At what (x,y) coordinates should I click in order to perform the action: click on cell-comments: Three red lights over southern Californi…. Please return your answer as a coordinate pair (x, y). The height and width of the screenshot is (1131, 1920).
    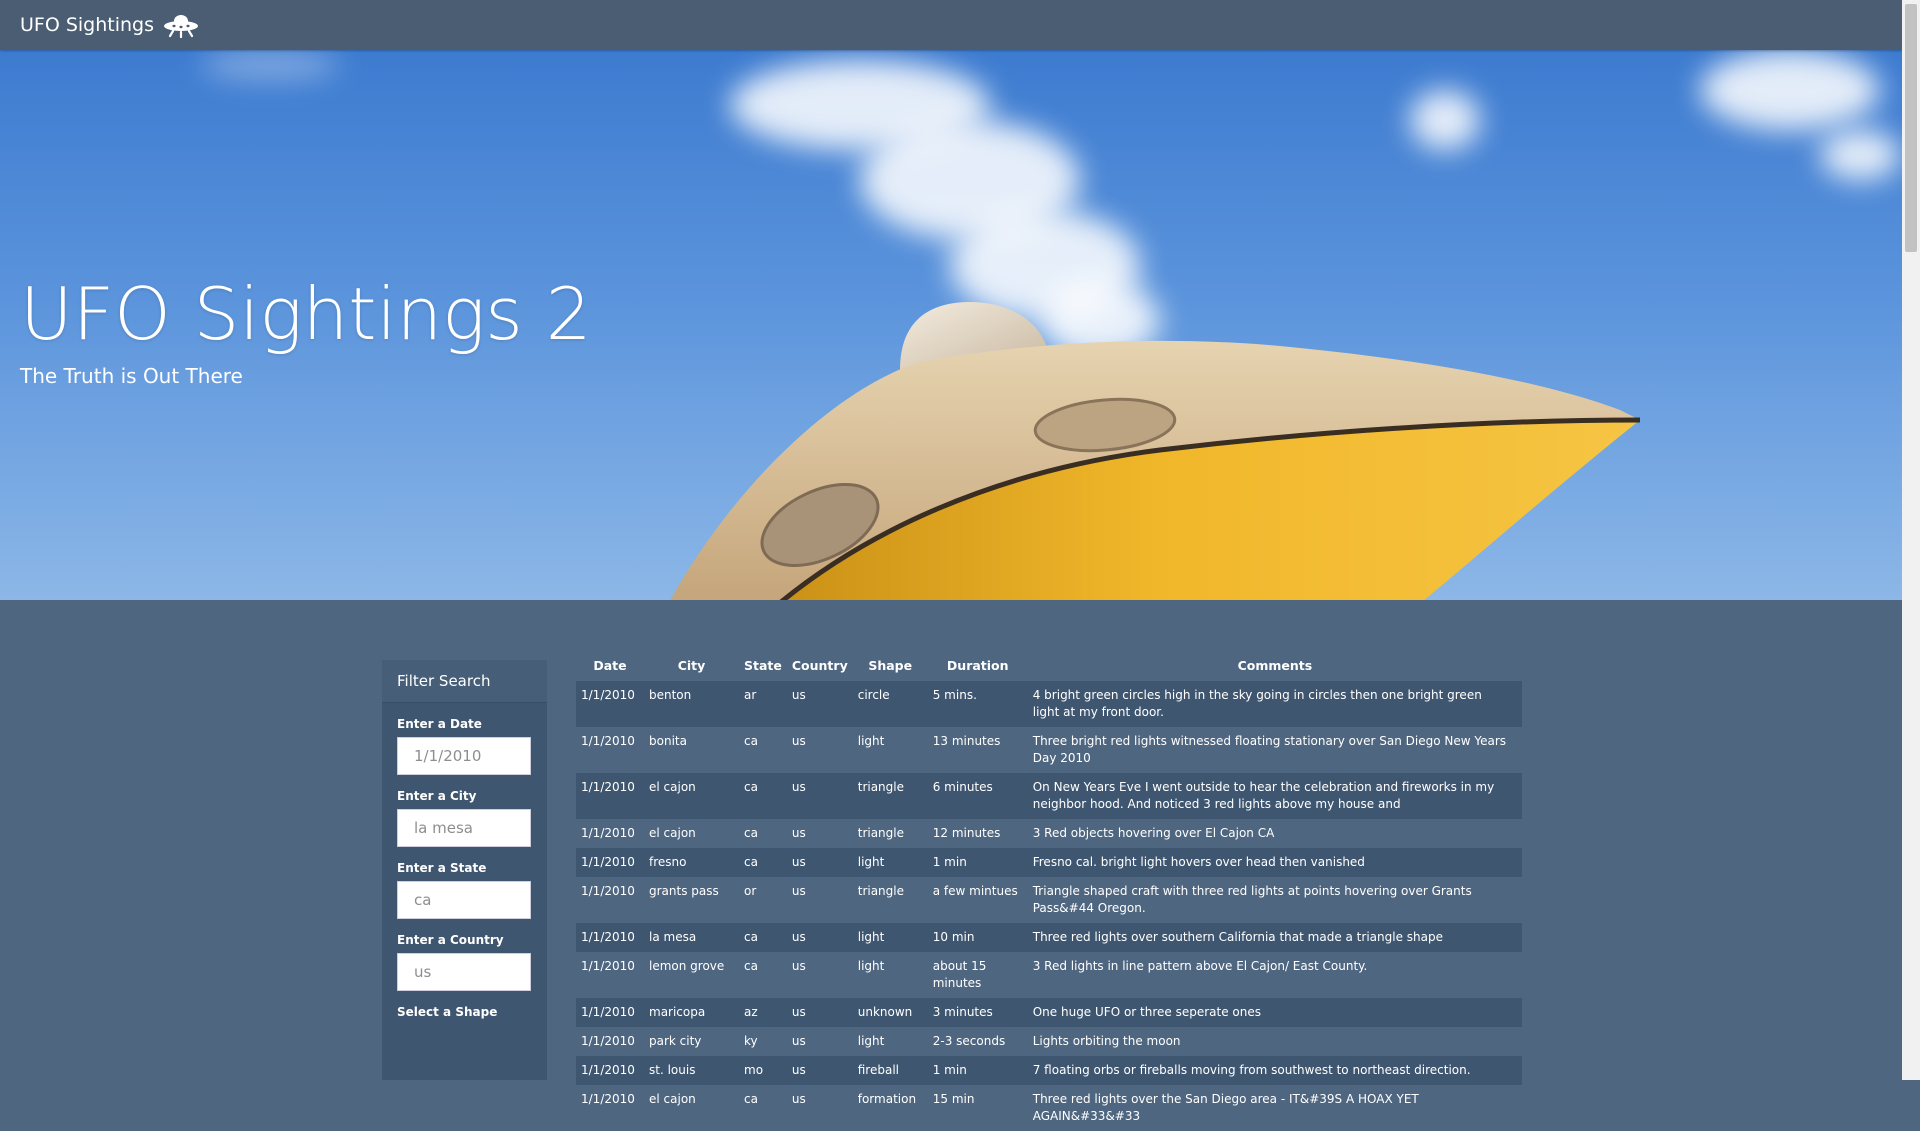
    Looking at the image, I should click on (1237, 937).